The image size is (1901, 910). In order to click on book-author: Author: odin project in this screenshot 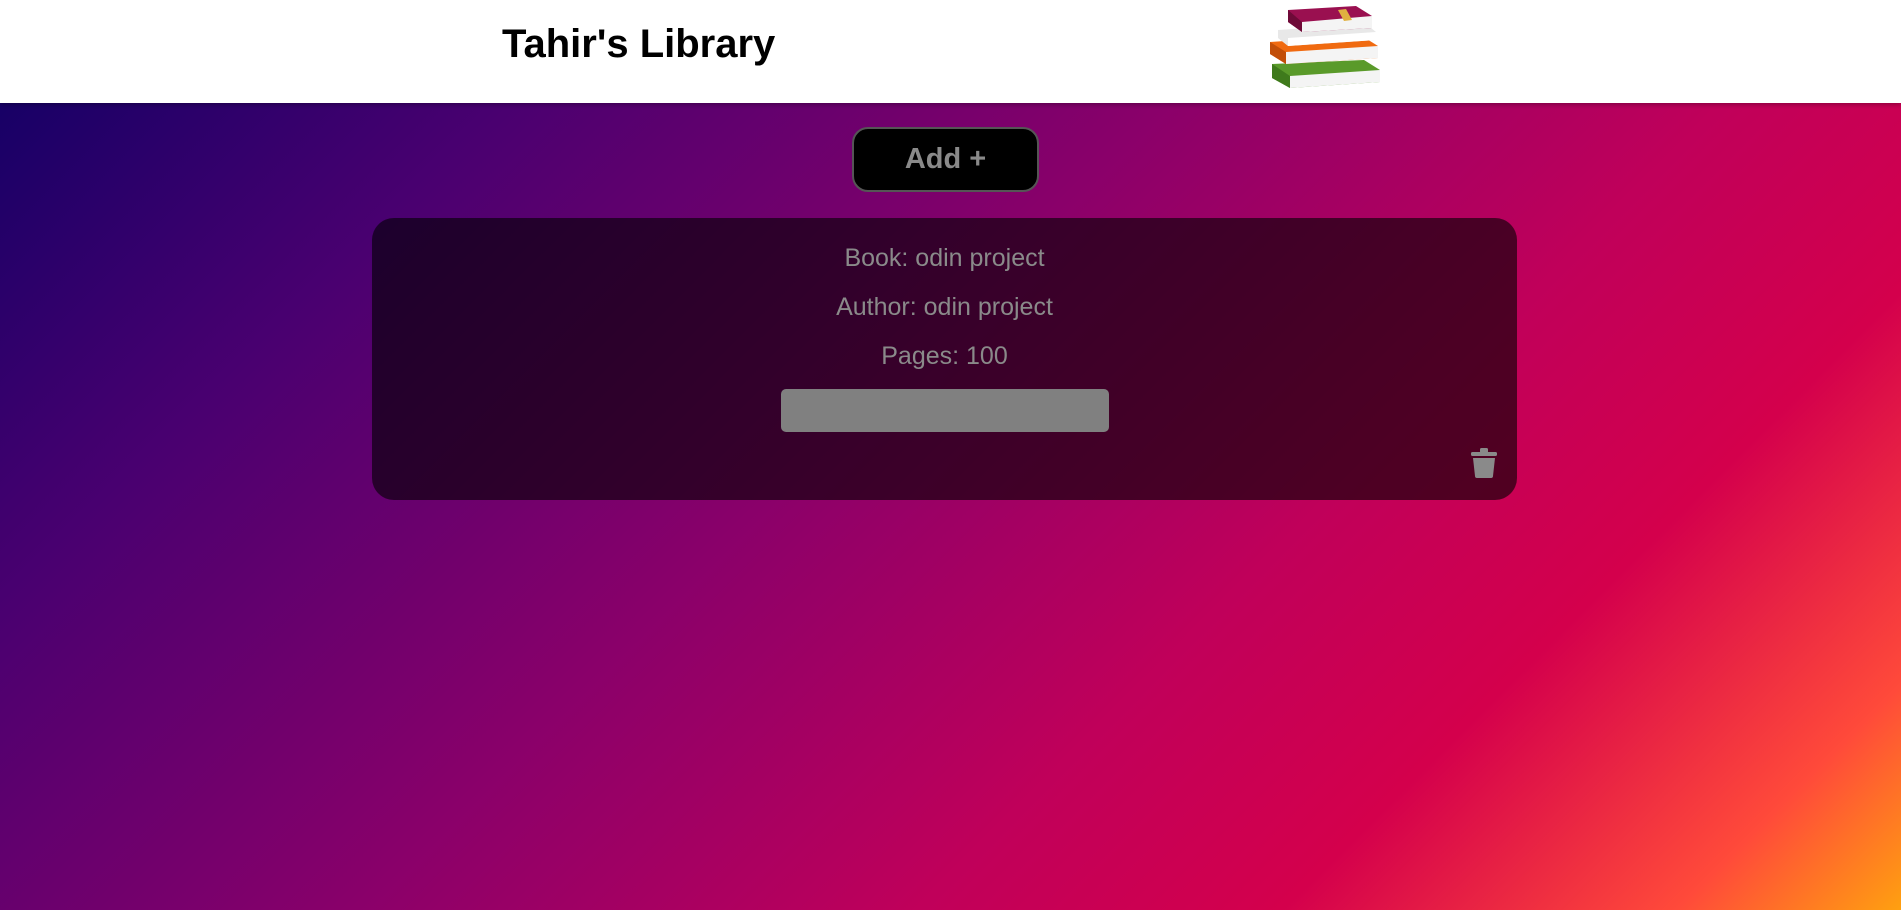, I will do `click(944, 307)`.